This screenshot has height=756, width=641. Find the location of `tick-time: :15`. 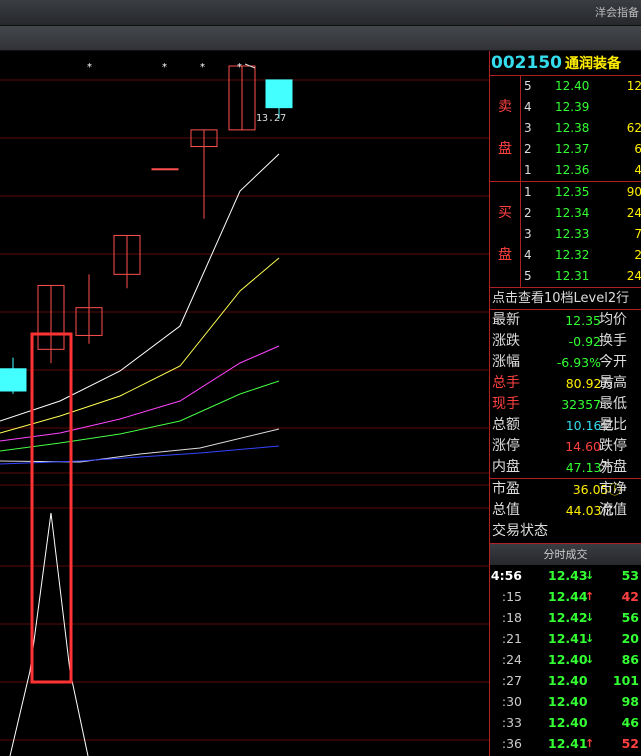

tick-time: :15 is located at coordinates (511, 596).